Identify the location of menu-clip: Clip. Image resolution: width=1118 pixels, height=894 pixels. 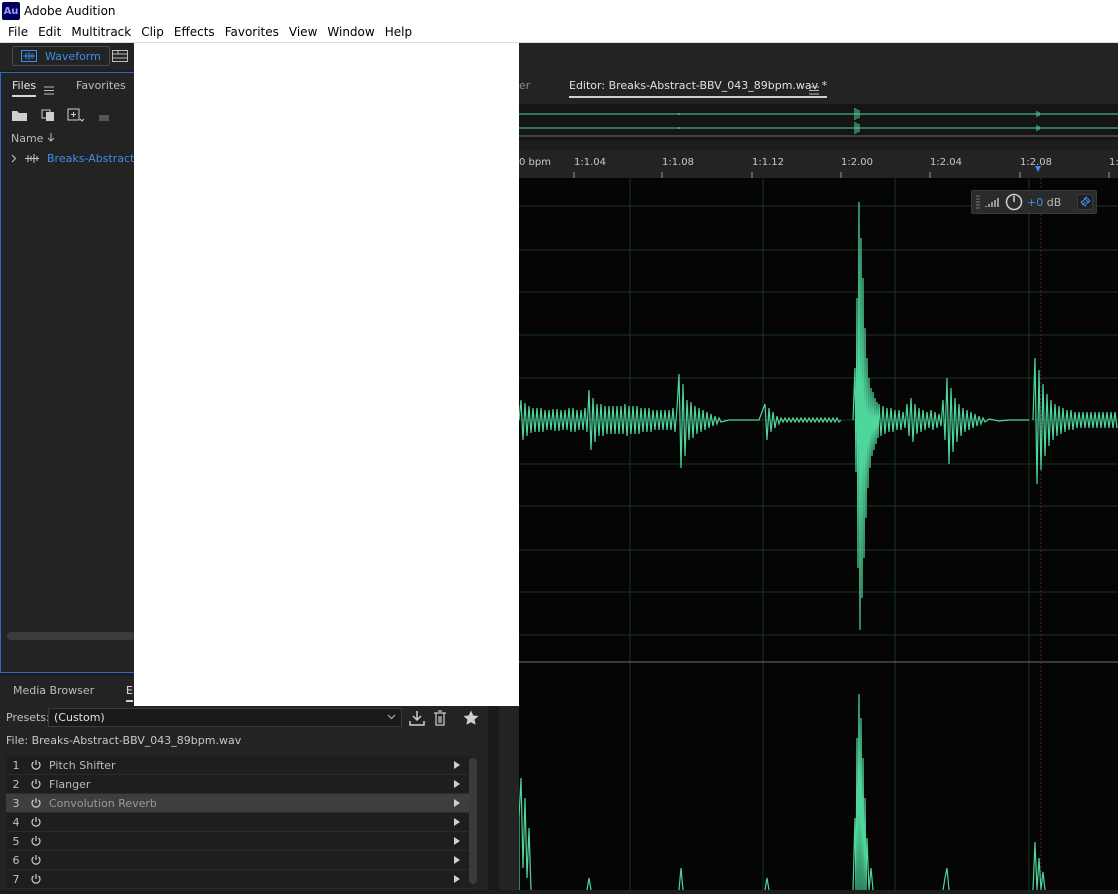
(152, 32).